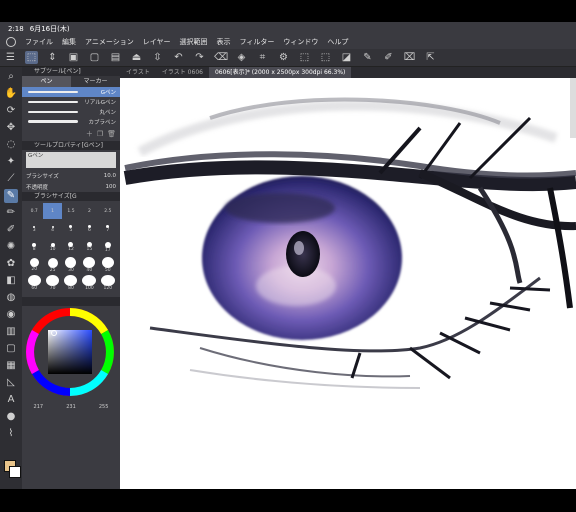 The image size is (576, 512). Describe the element at coordinates (71, 229) in the screenshot. I see `size-cell: 5` at that location.